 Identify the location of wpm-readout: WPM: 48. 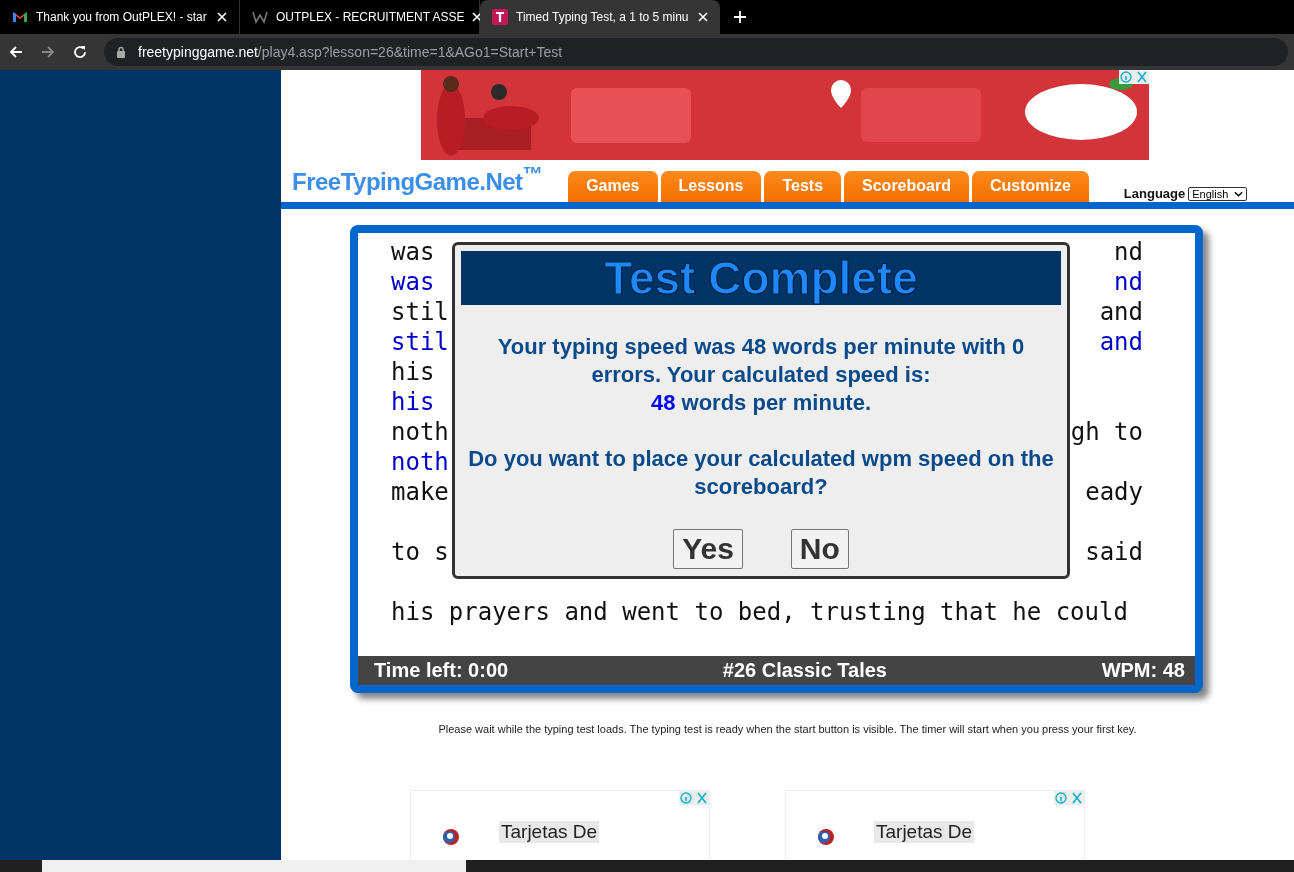
(1143, 670).